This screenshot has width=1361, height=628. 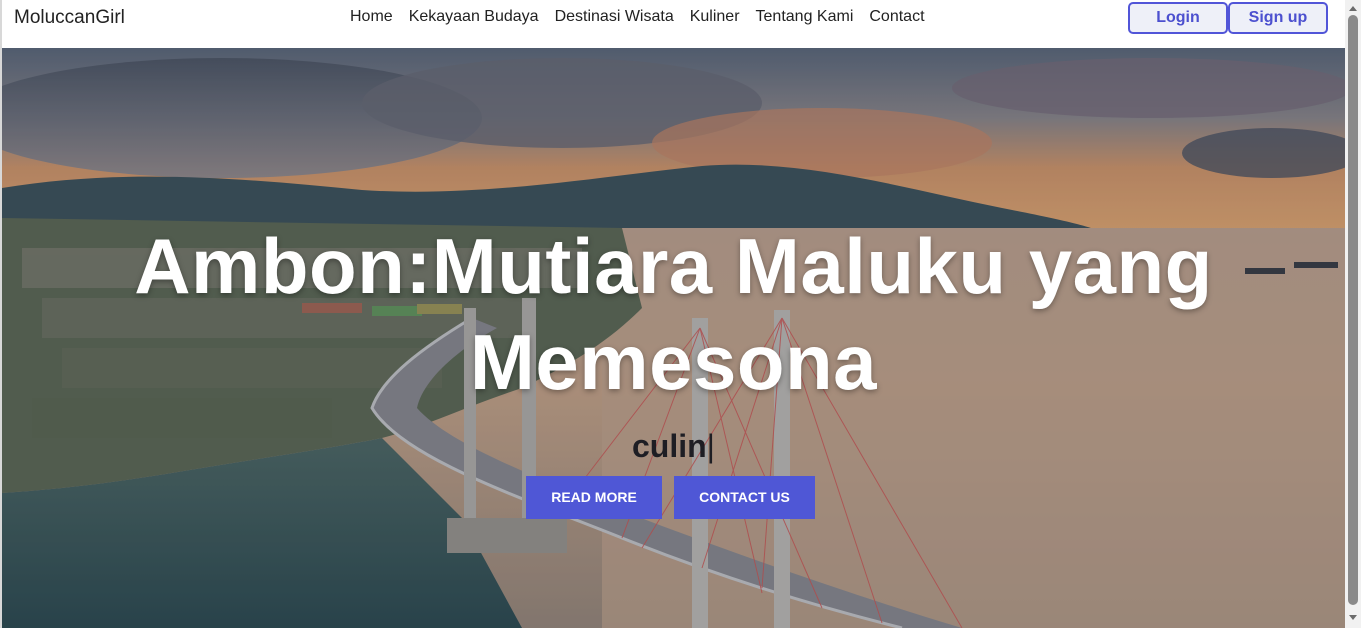 I want to click on login-button: Login, so click(x=1178, y=18).